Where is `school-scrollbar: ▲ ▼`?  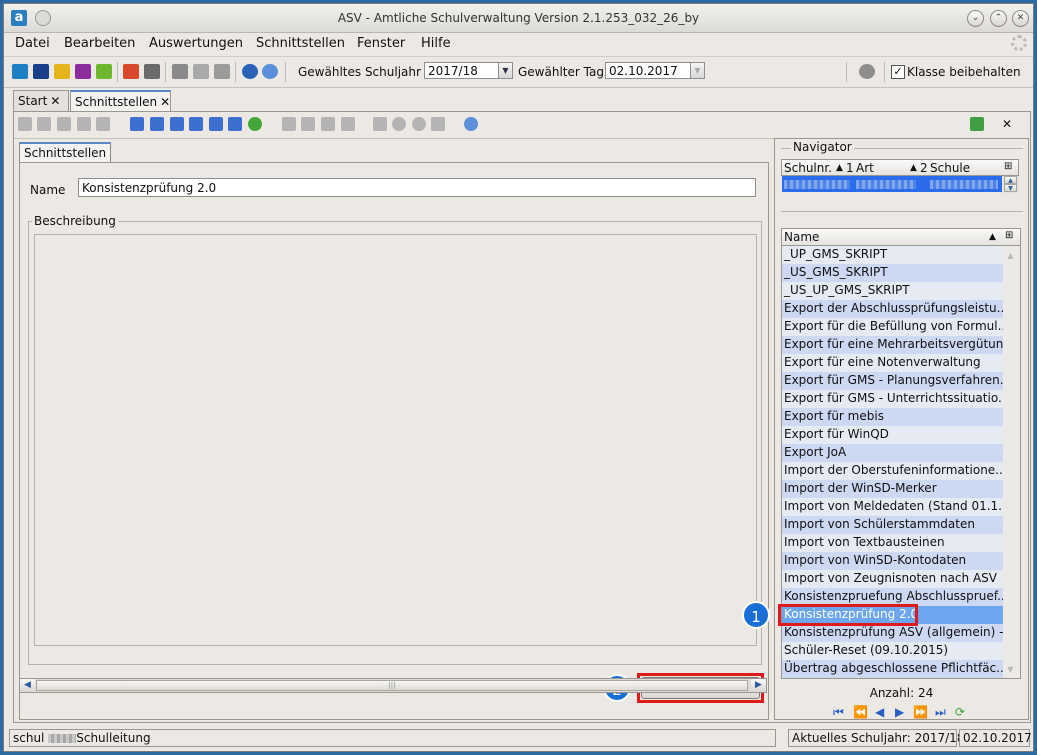
school-scrollbar: ▲ ▼ is located at coordinates (1011, 184).